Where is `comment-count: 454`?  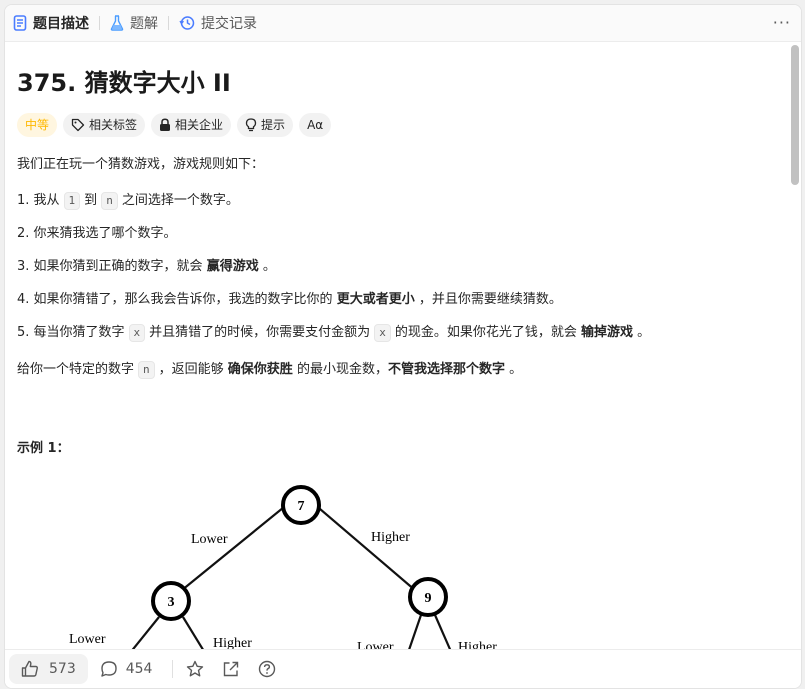 comment-count: 454 is located at coordinates (139, 669).